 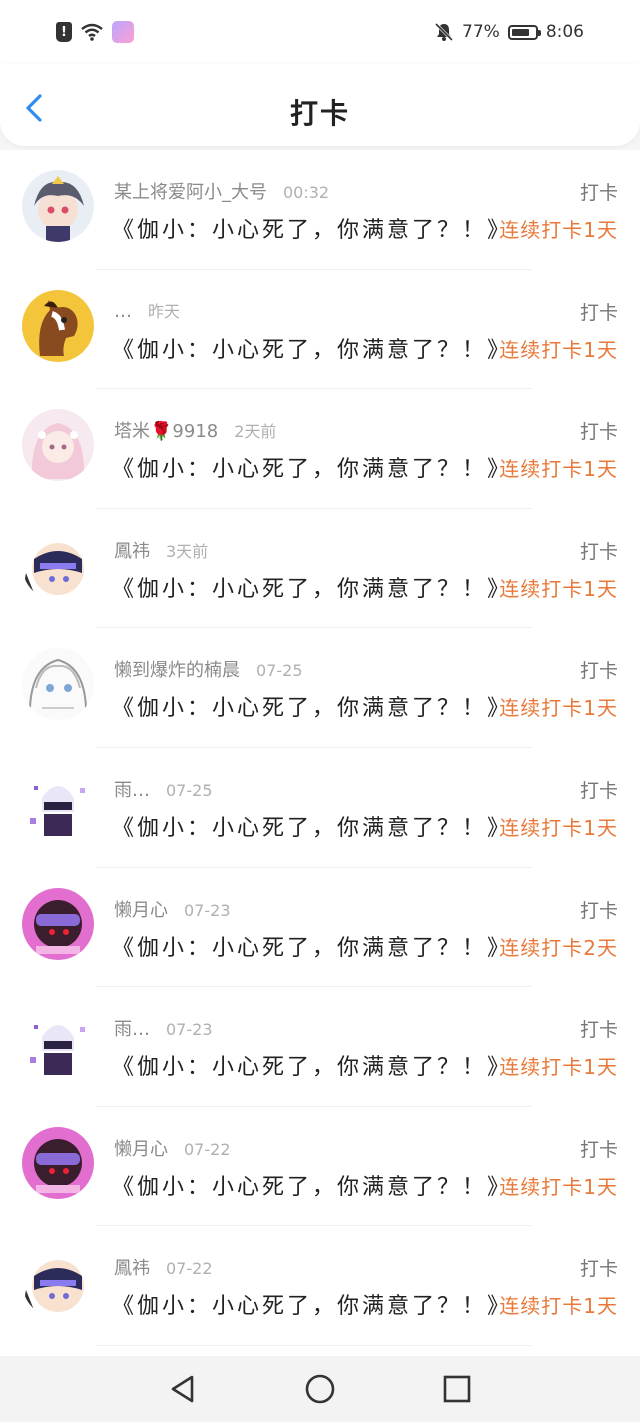 What do you see at coordinates (320, 569) in the screenshot?
I see `list-item: 鳳祎 3天前 打卡《伽小：小心死了，你满意了？！》 连续打卡1天` at bounding box center [320, 569].